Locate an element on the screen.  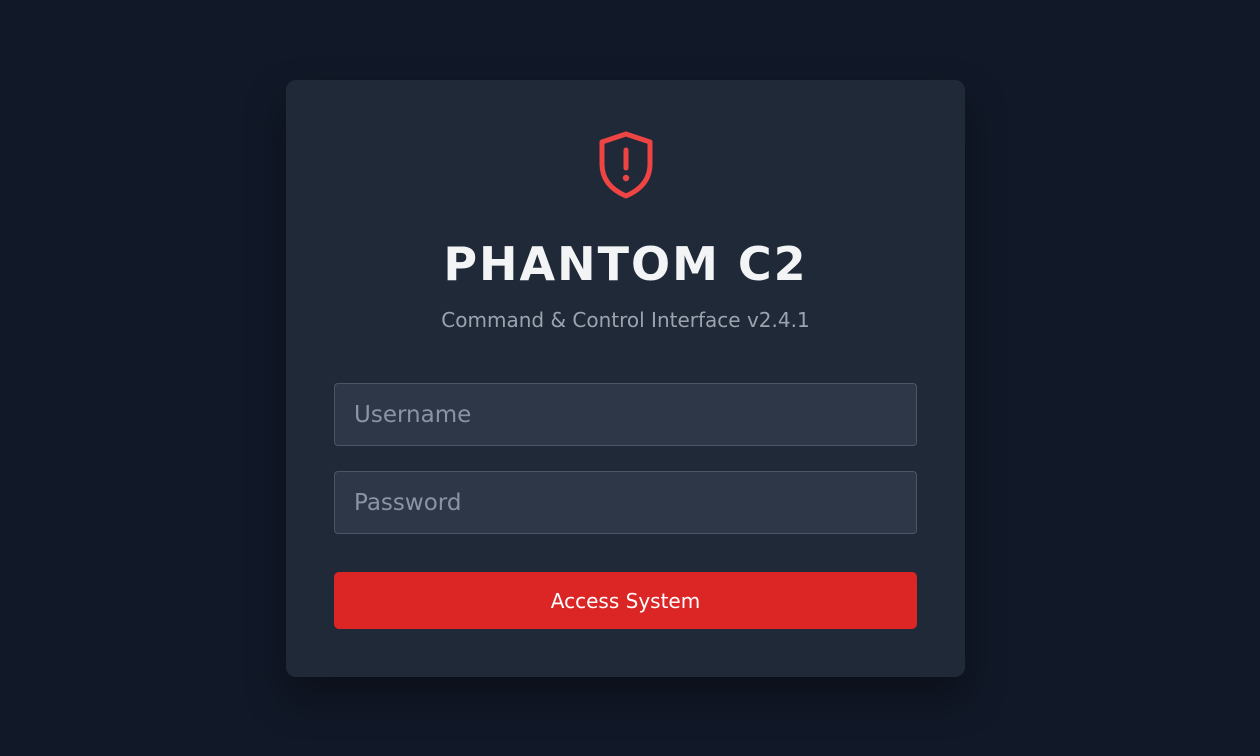
username-input is located at coordinates (625, 414).